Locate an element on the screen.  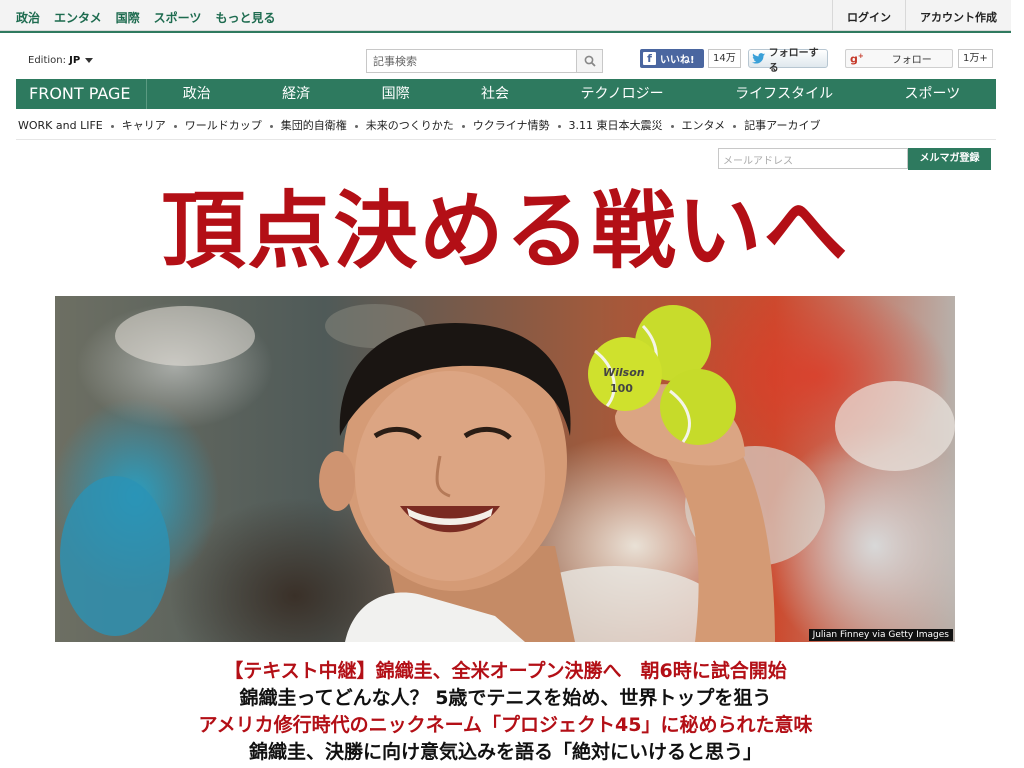
subnav-item-collective-defense: 集団的自衛権 is located at coordinates (314, 125).